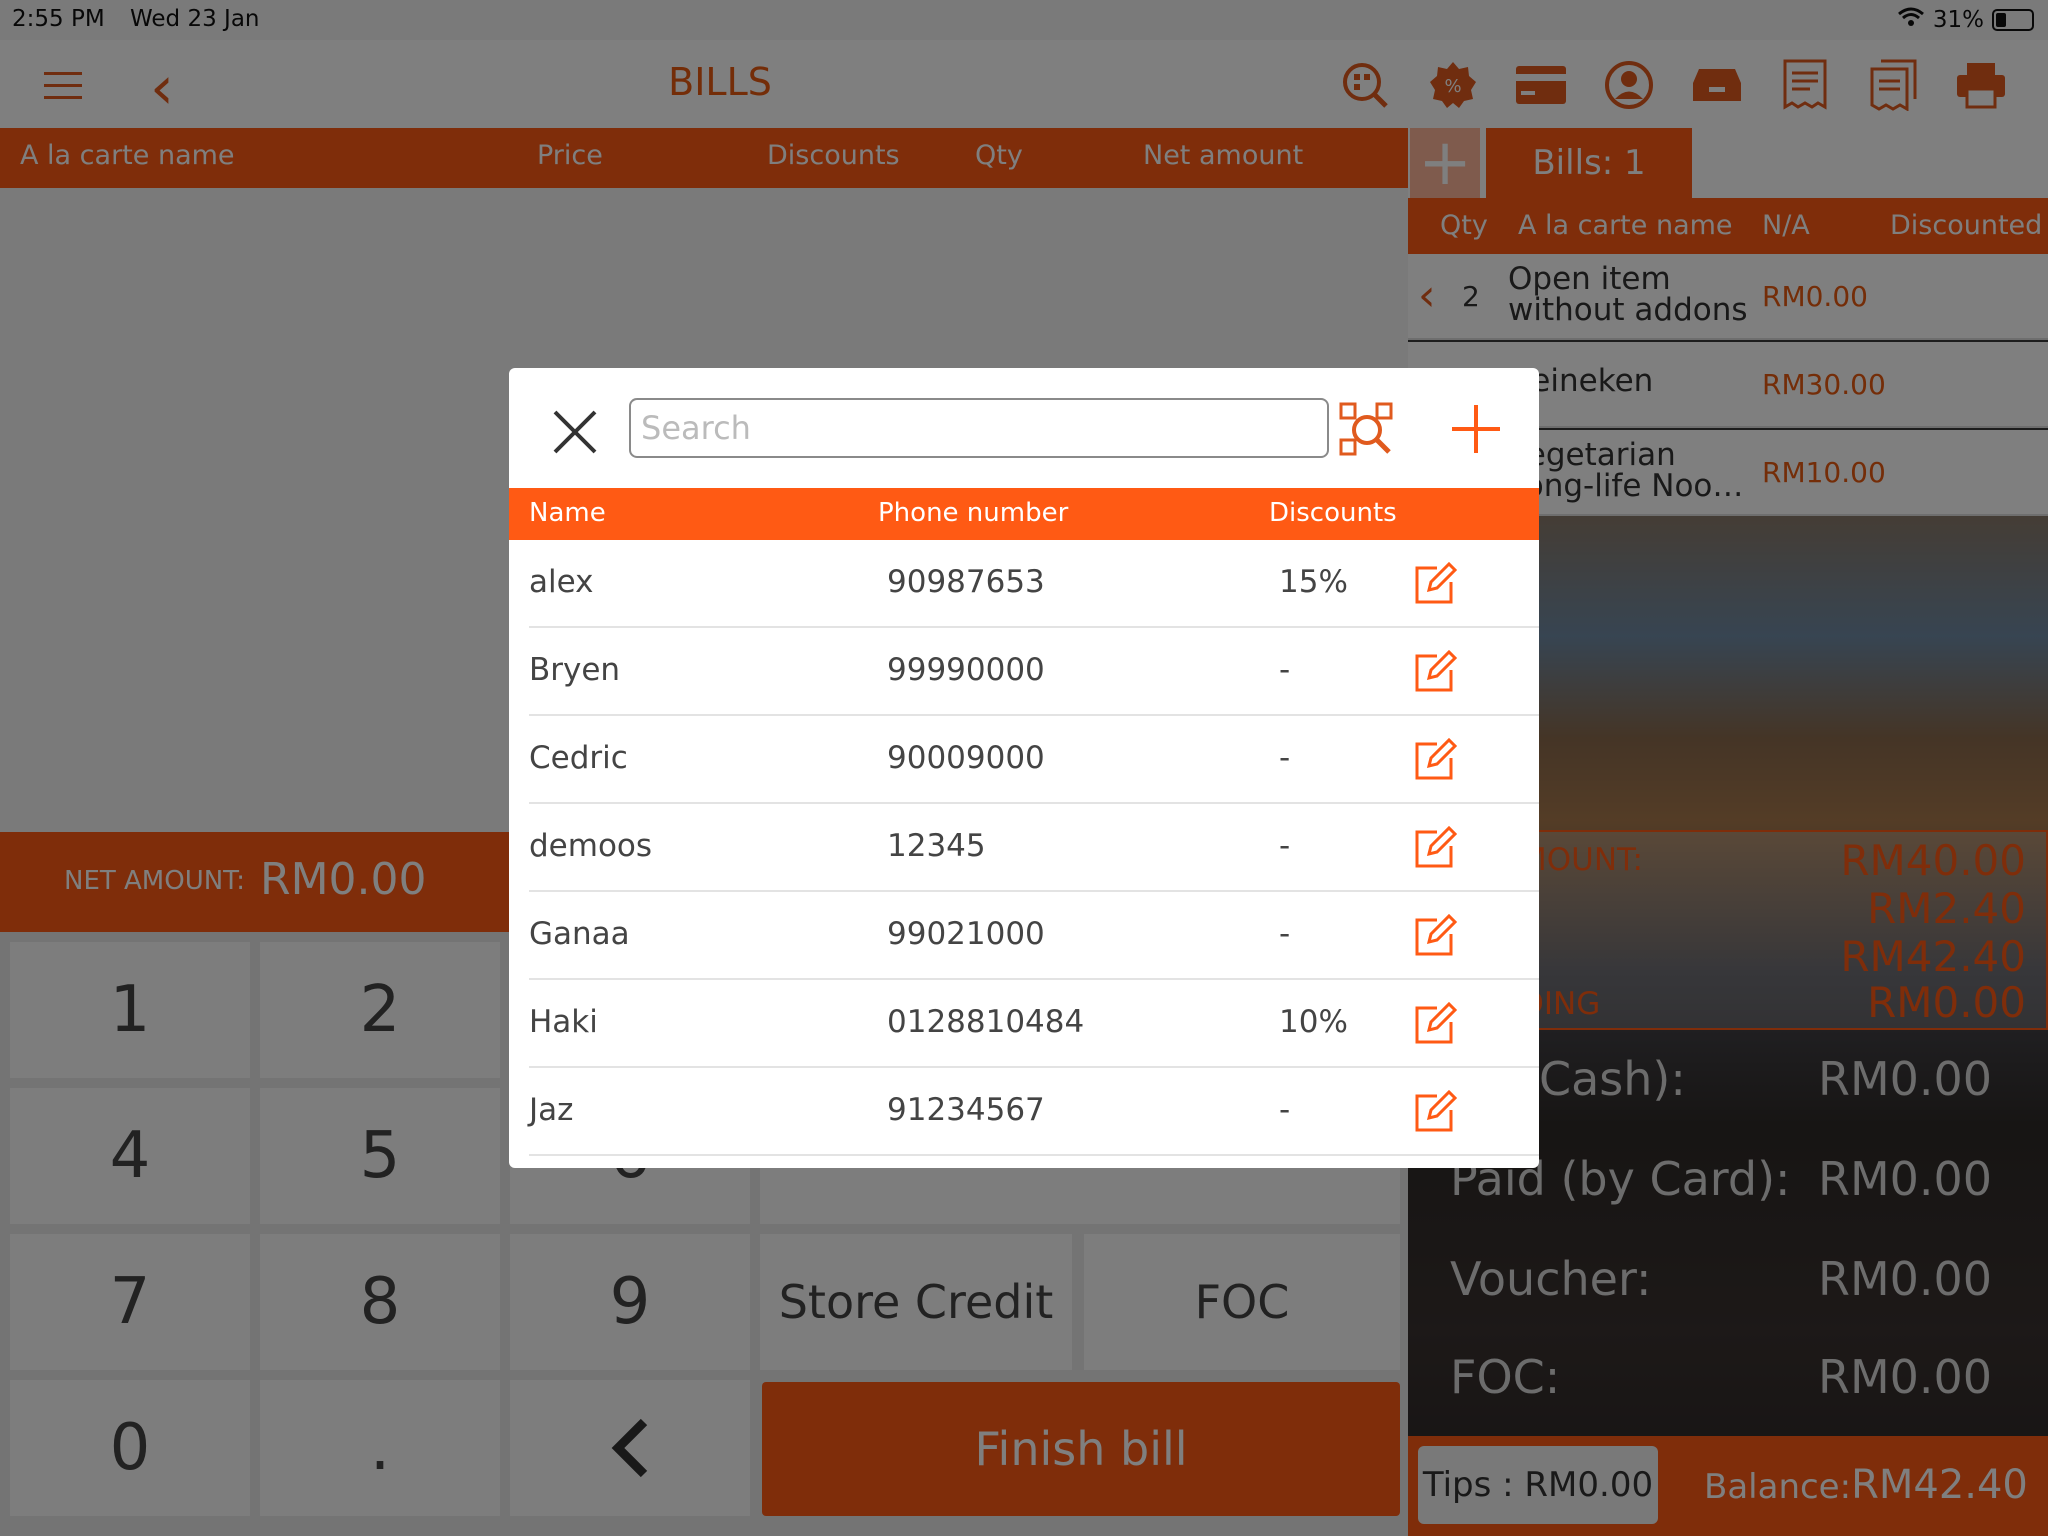 This screenshot has height=1536, width=2048. I want to click on customer-phone: 90009000, so click(966, 758).